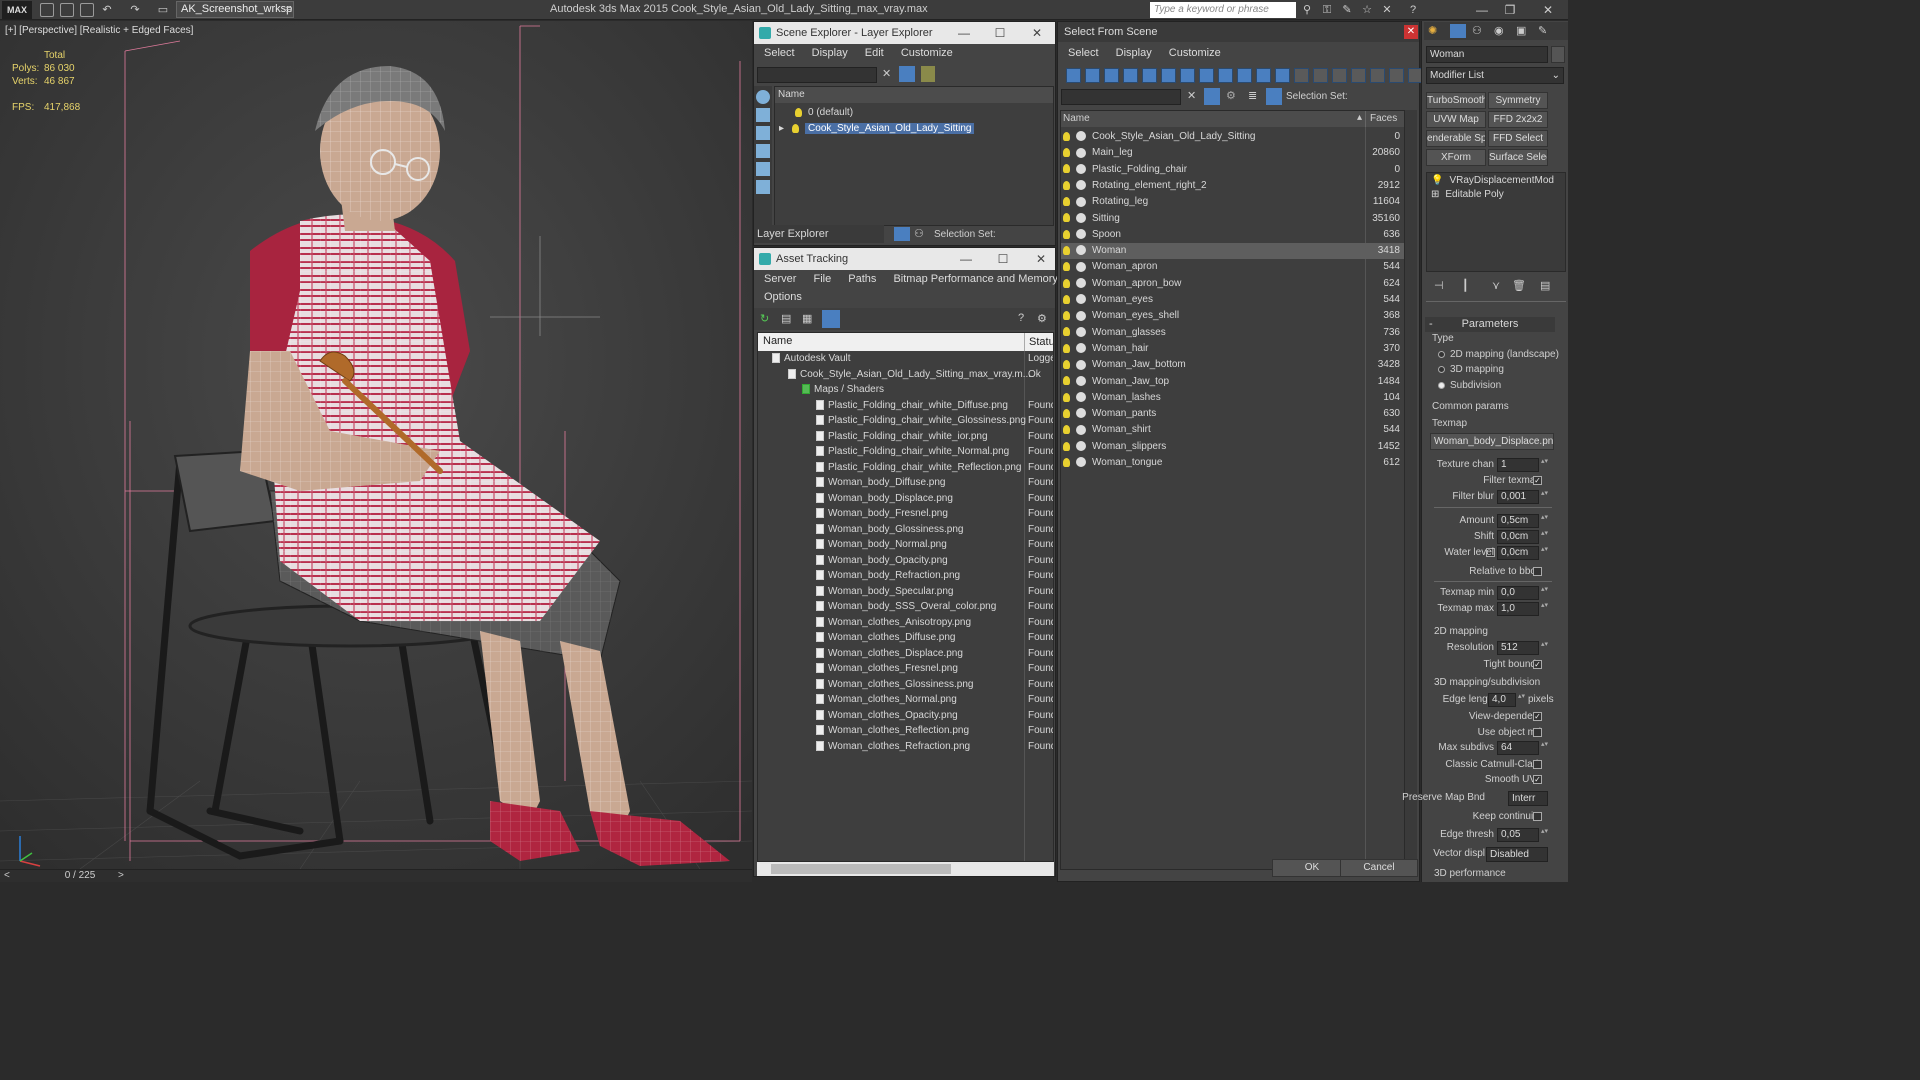 The width and height of the screenshot is (1920, 1080). Describe the element at coordinates (905, 545) in the screenshot. I see `asset-row: Woman_body_Normal.png Found` at that location.